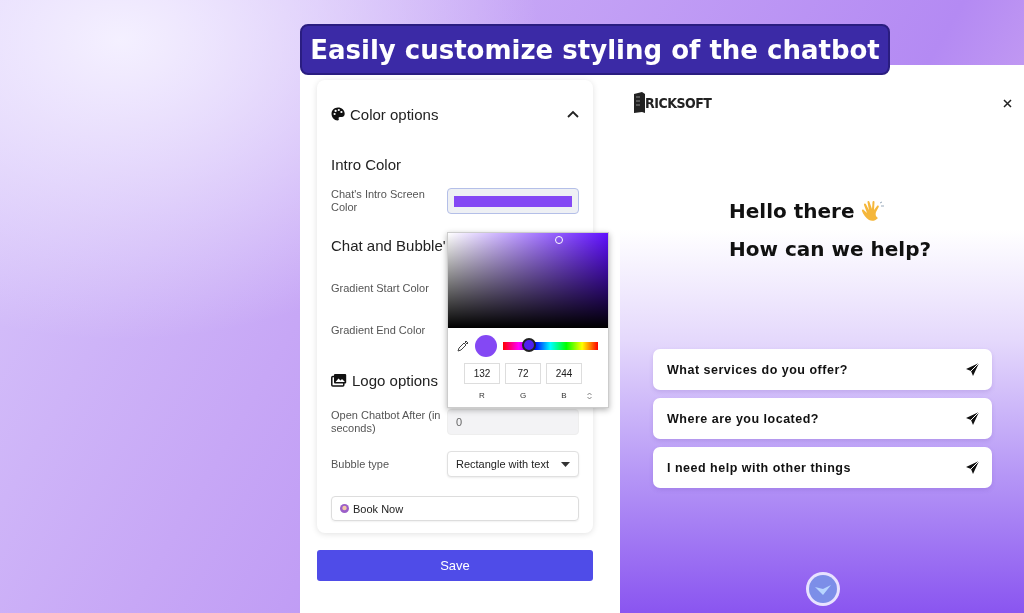 The width and height of the screenshot is (1024, 613). What do you see at coordinates (523, 373) in the screenshot?
I see `number-input: 72` at bounding box center [523, 373].